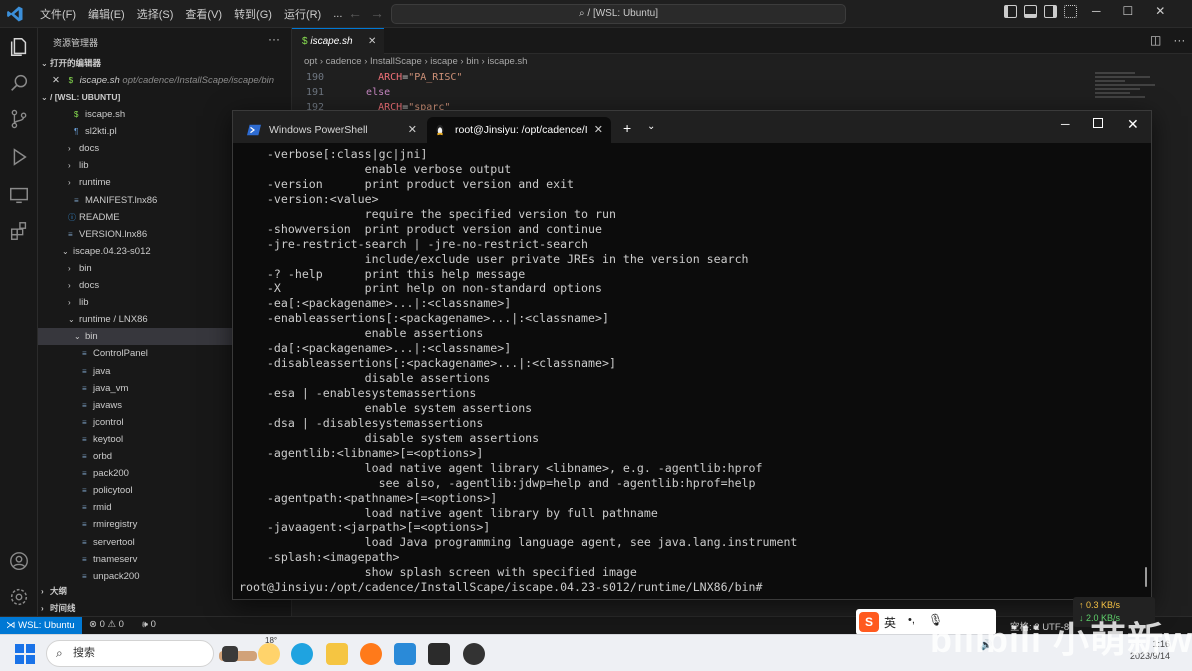  I want to click on breadcrumb-segment: iscape, so click(443, 61).